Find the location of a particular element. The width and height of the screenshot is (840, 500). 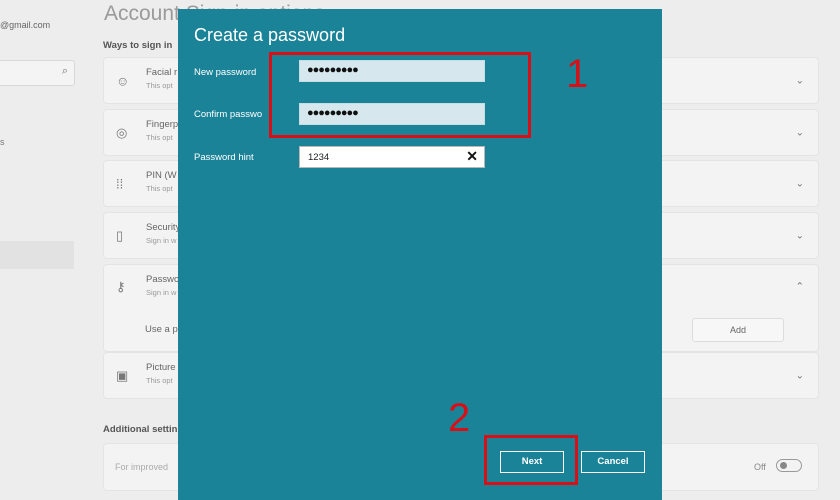

additional-settings-label: Additional settin is located at coordinates (140, 429).